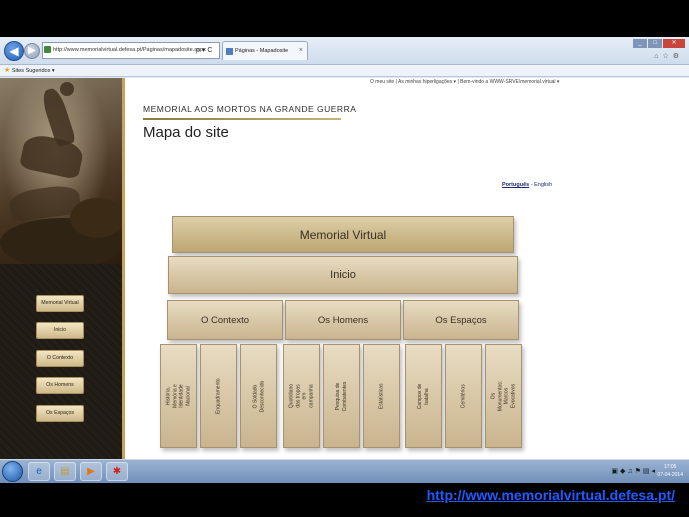 This screenshot has width=689, height=517. Describe the element at coordinates (668, 56) in the screenshot. I see `browser-tools-icons: ⌂☆⚙` at that location.